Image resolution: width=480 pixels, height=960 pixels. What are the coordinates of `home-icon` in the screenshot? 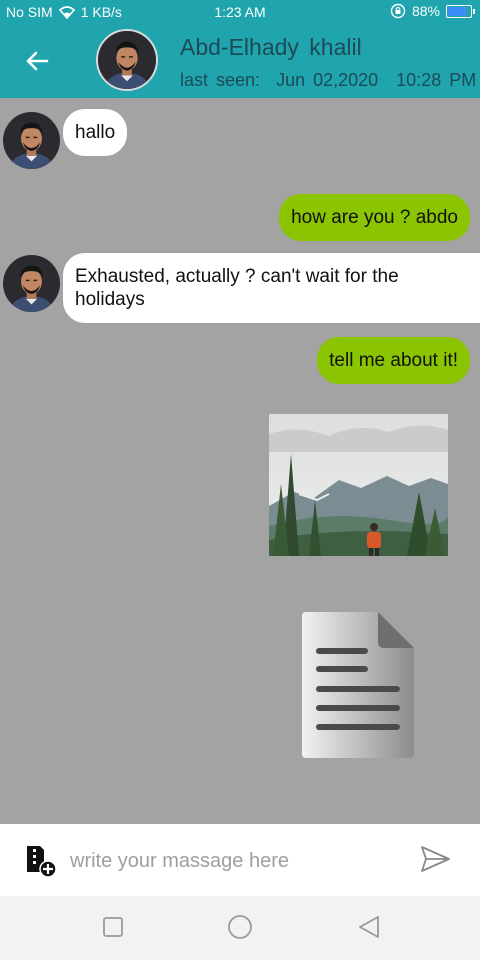 It's located at (240, 927).